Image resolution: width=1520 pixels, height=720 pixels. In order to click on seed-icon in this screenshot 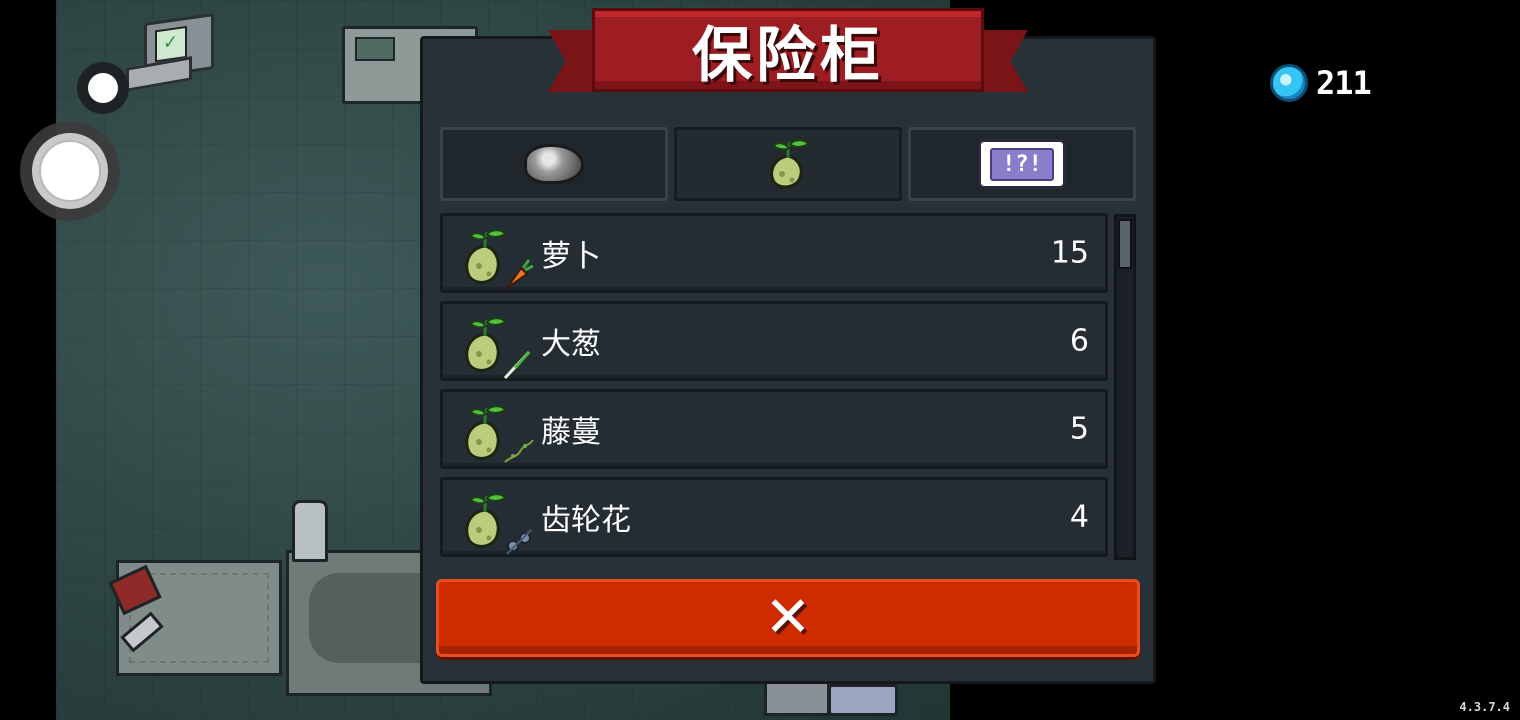, I will do `click(788, 164)`.